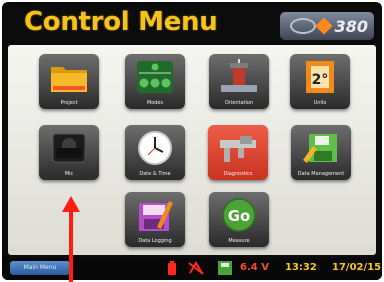 This screenshot has width=384, height=282. Describe the element at coordinates (320, 103) in the screenshot. I see `tile-label: Units` at that location.